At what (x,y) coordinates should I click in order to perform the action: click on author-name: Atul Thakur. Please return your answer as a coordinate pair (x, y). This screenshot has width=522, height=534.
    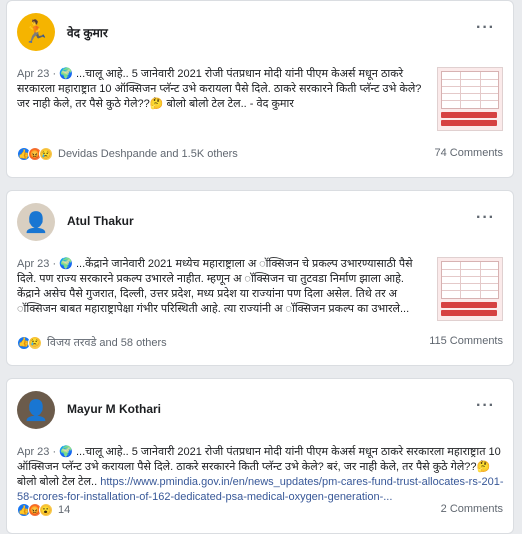
    Looking at the image, I should click on (100, 221).